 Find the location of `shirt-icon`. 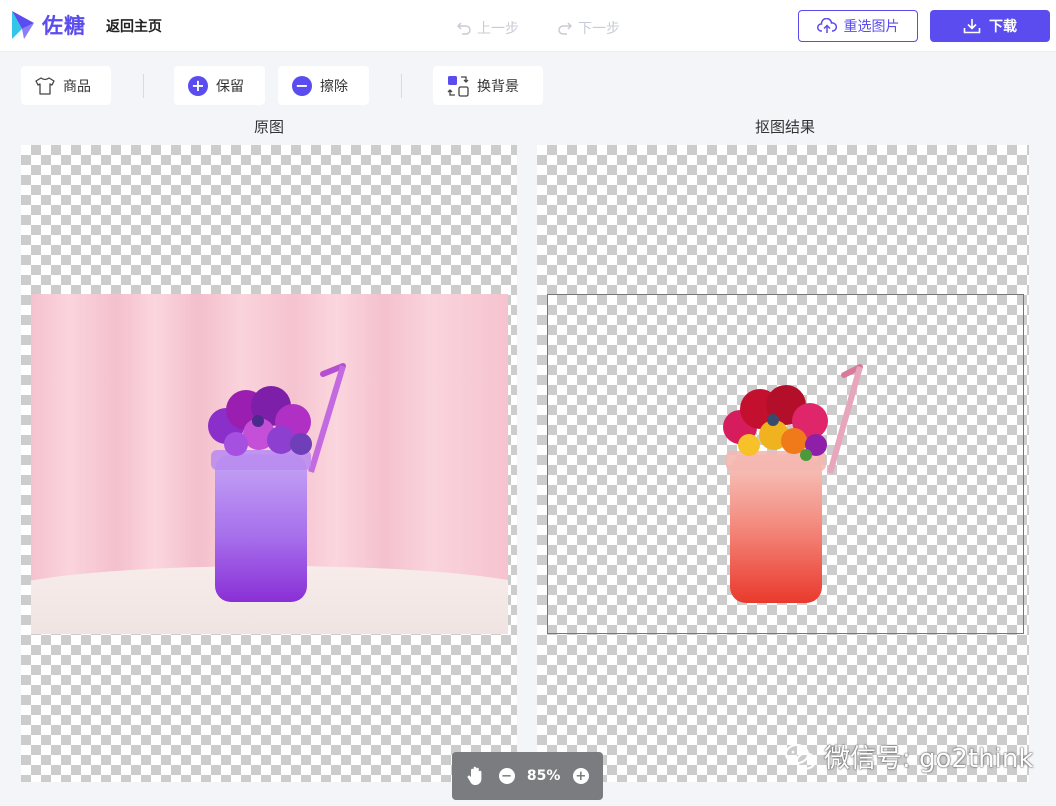

shirt-icon is located at coordinates (45, 85).